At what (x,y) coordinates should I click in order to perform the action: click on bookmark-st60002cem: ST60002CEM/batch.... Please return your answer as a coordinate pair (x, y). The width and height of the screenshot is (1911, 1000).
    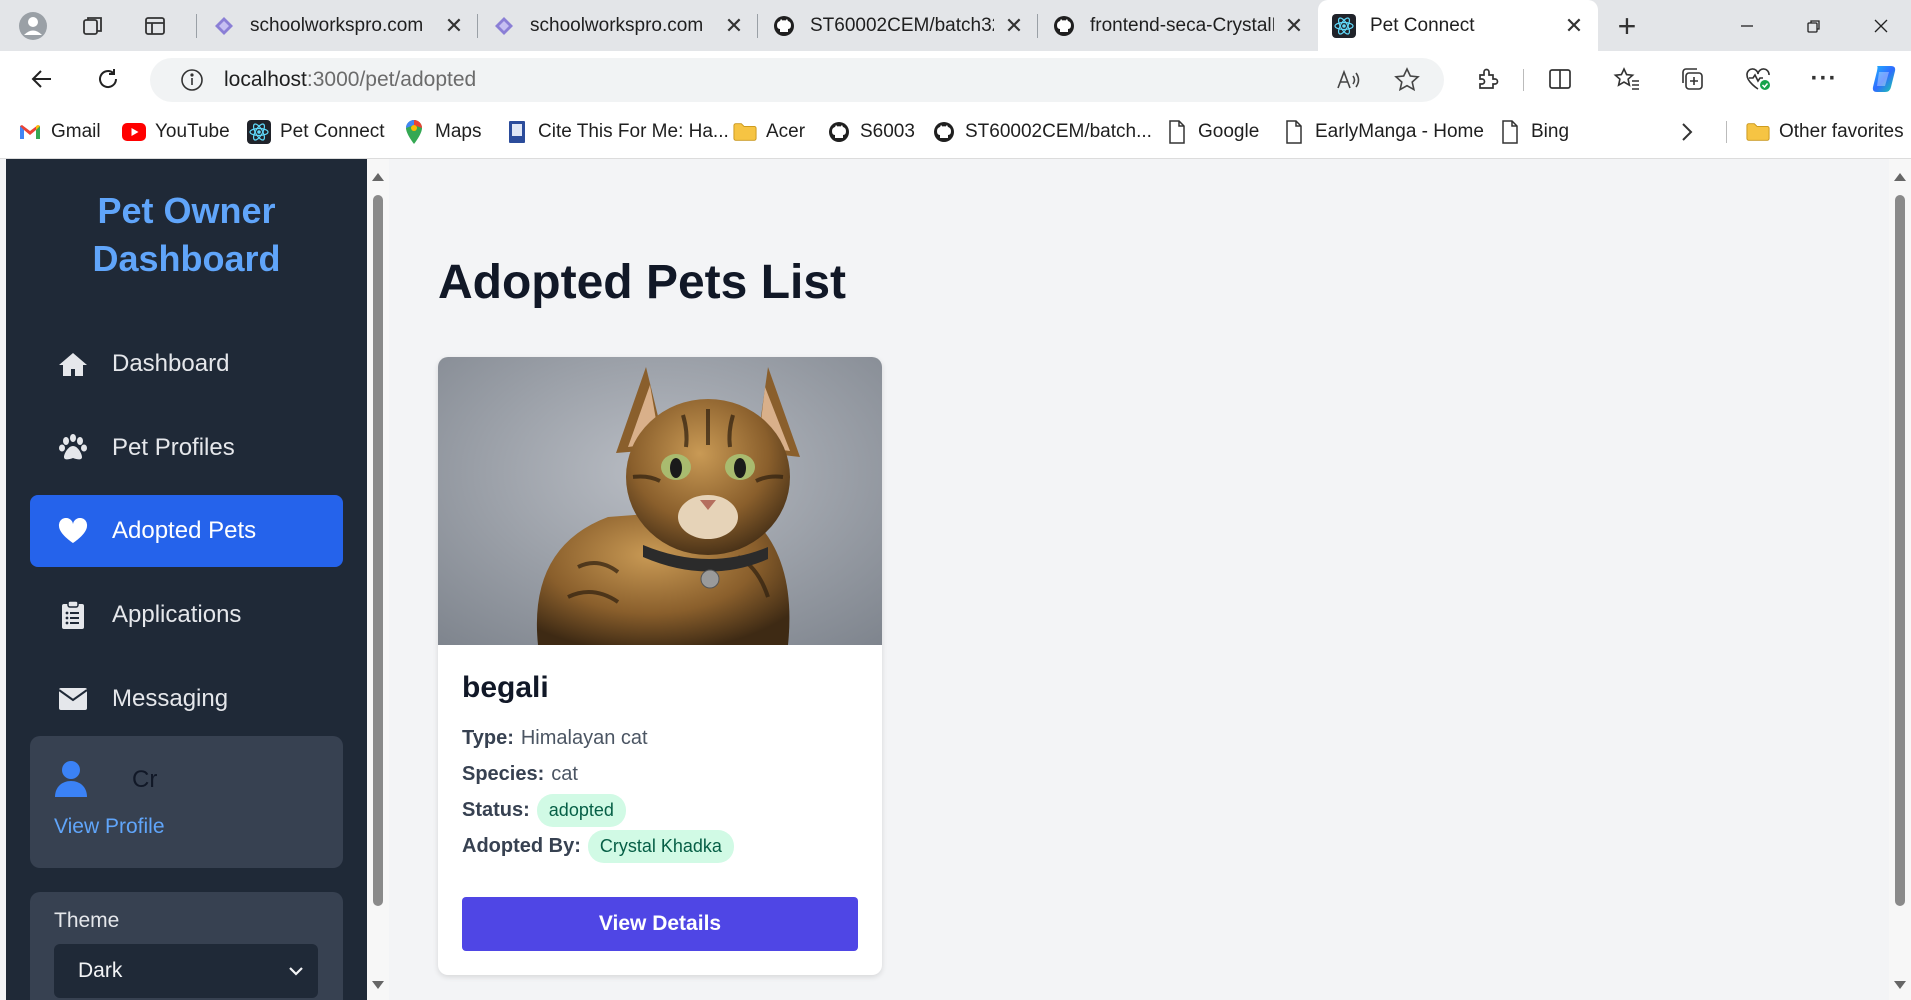
    Looking at the image, I should click on (1042, 132).